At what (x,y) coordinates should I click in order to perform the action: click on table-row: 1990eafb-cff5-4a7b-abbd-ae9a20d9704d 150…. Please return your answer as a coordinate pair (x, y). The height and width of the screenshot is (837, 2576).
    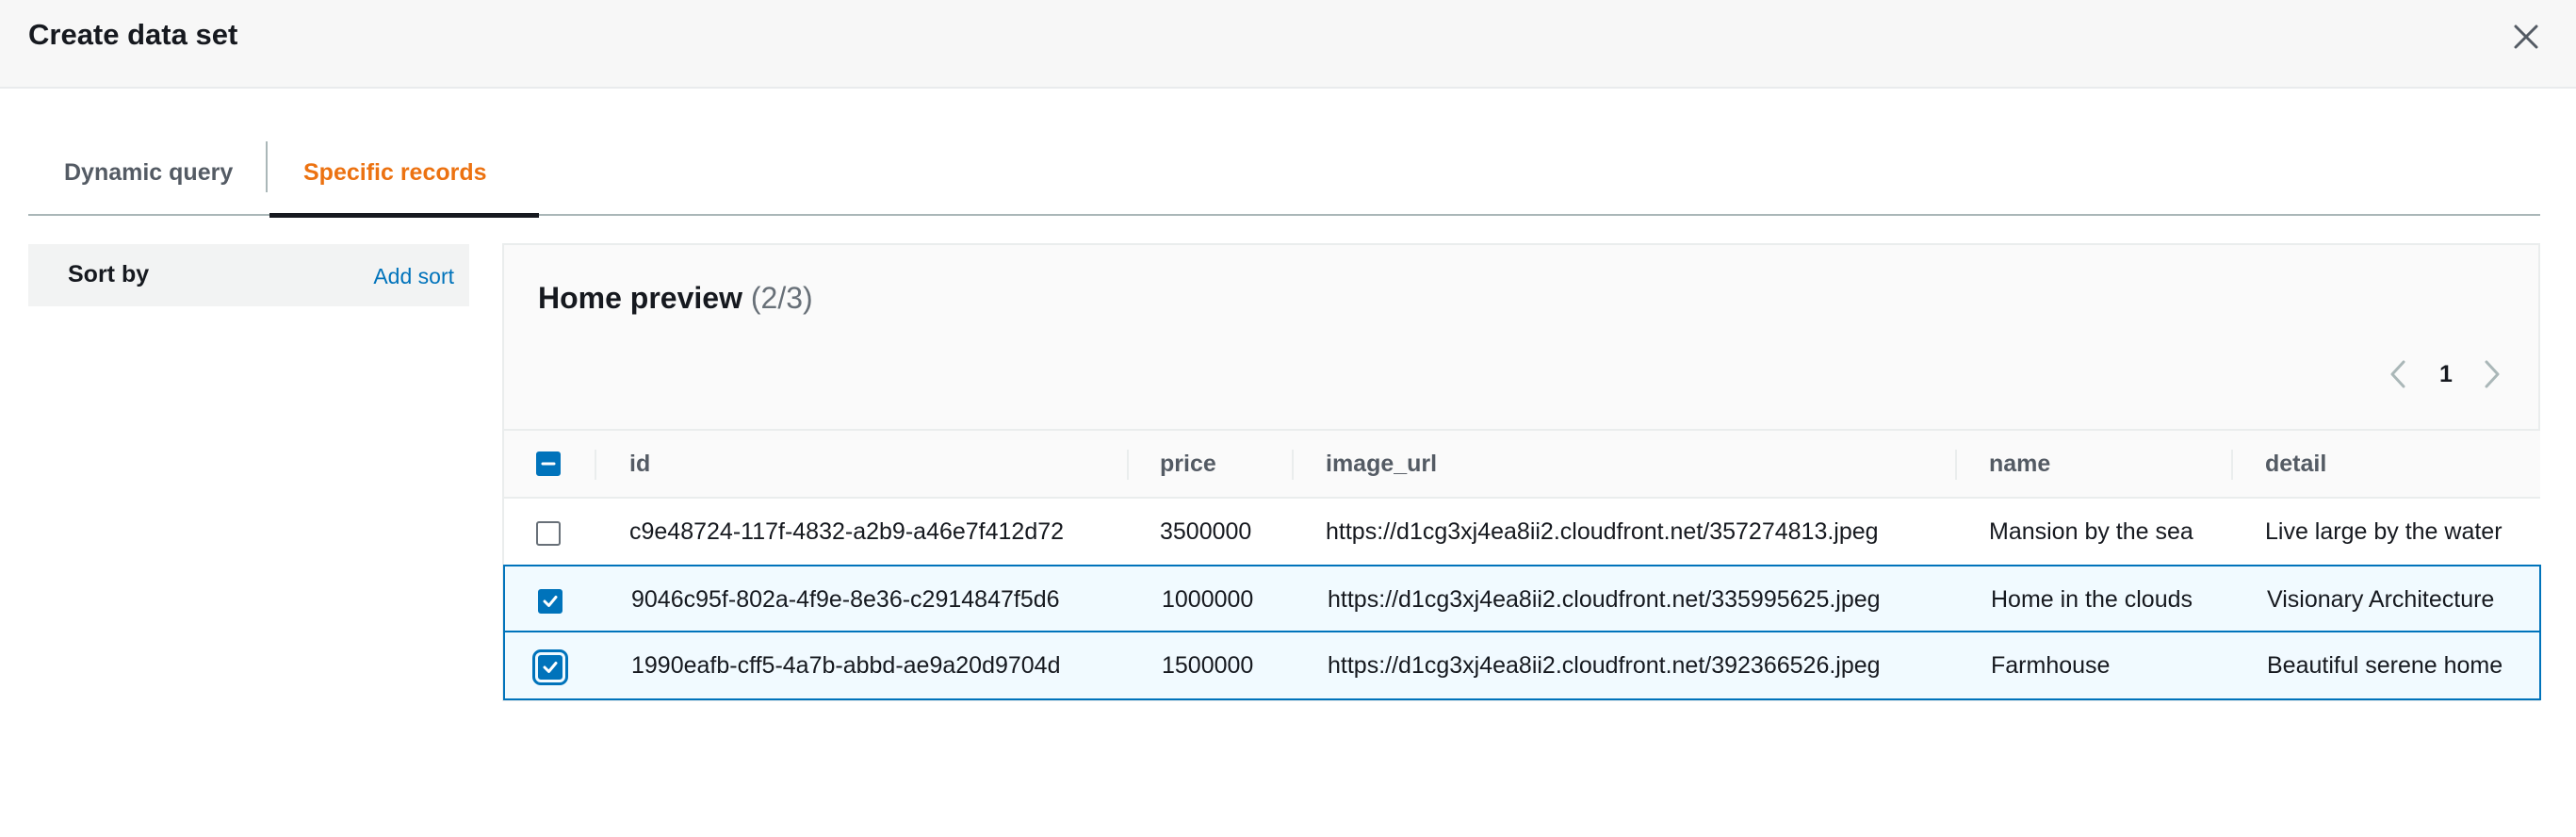
    Looking at the image, I should click on (1522, 666).